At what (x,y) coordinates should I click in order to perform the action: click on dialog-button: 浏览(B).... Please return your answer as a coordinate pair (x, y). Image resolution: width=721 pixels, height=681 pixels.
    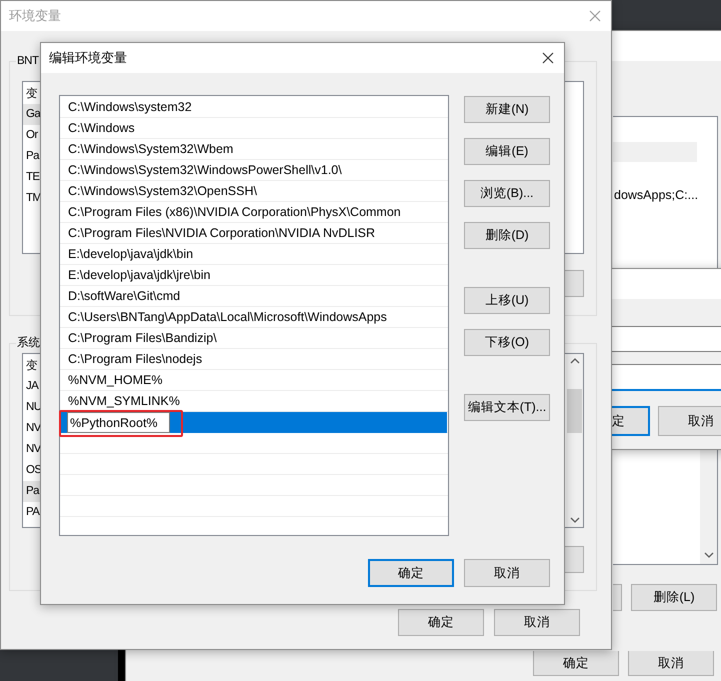
    Looking at the image, I should click on (507, 193).